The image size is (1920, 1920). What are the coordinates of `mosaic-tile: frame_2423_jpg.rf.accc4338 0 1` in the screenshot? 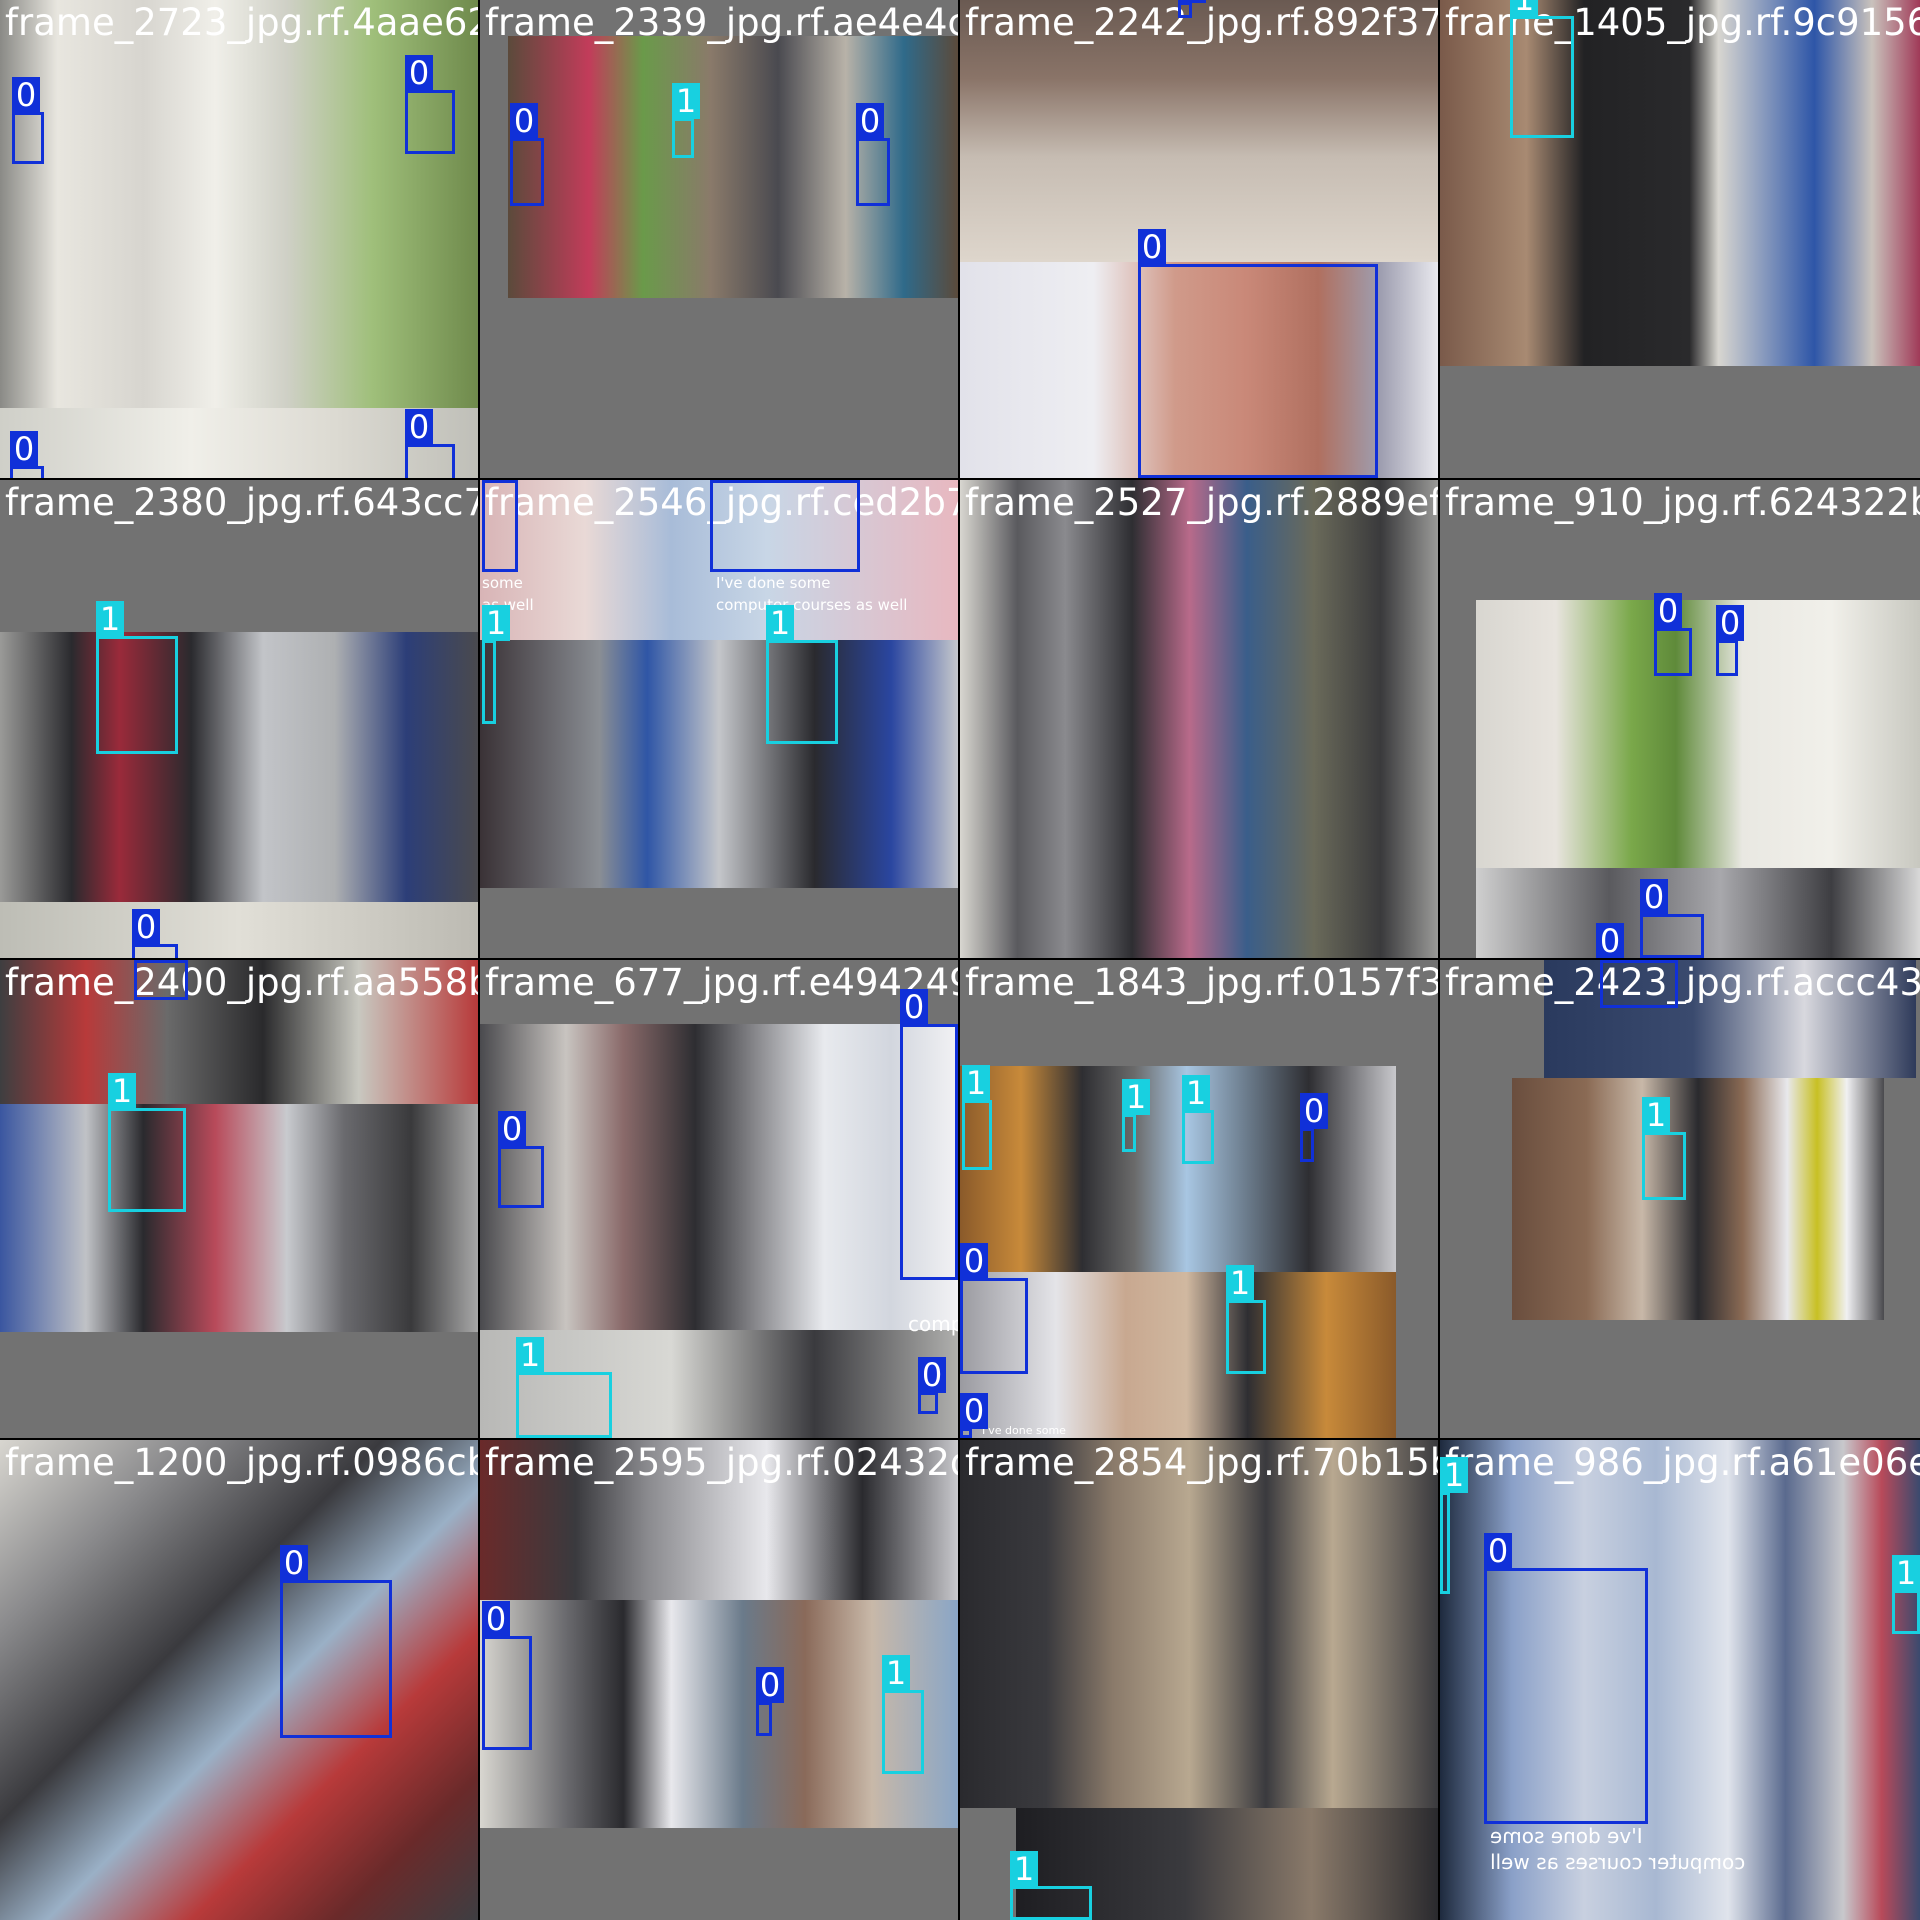 It's located at (1680, 1199).